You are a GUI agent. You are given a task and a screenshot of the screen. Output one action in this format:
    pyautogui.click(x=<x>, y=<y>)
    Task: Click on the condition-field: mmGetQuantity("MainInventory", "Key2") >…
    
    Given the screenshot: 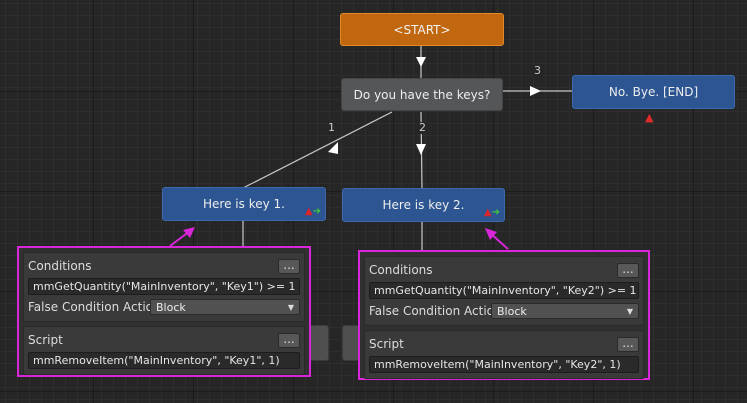 What is the action you would take?
    pyautogui.click(x=504, y=290)
    